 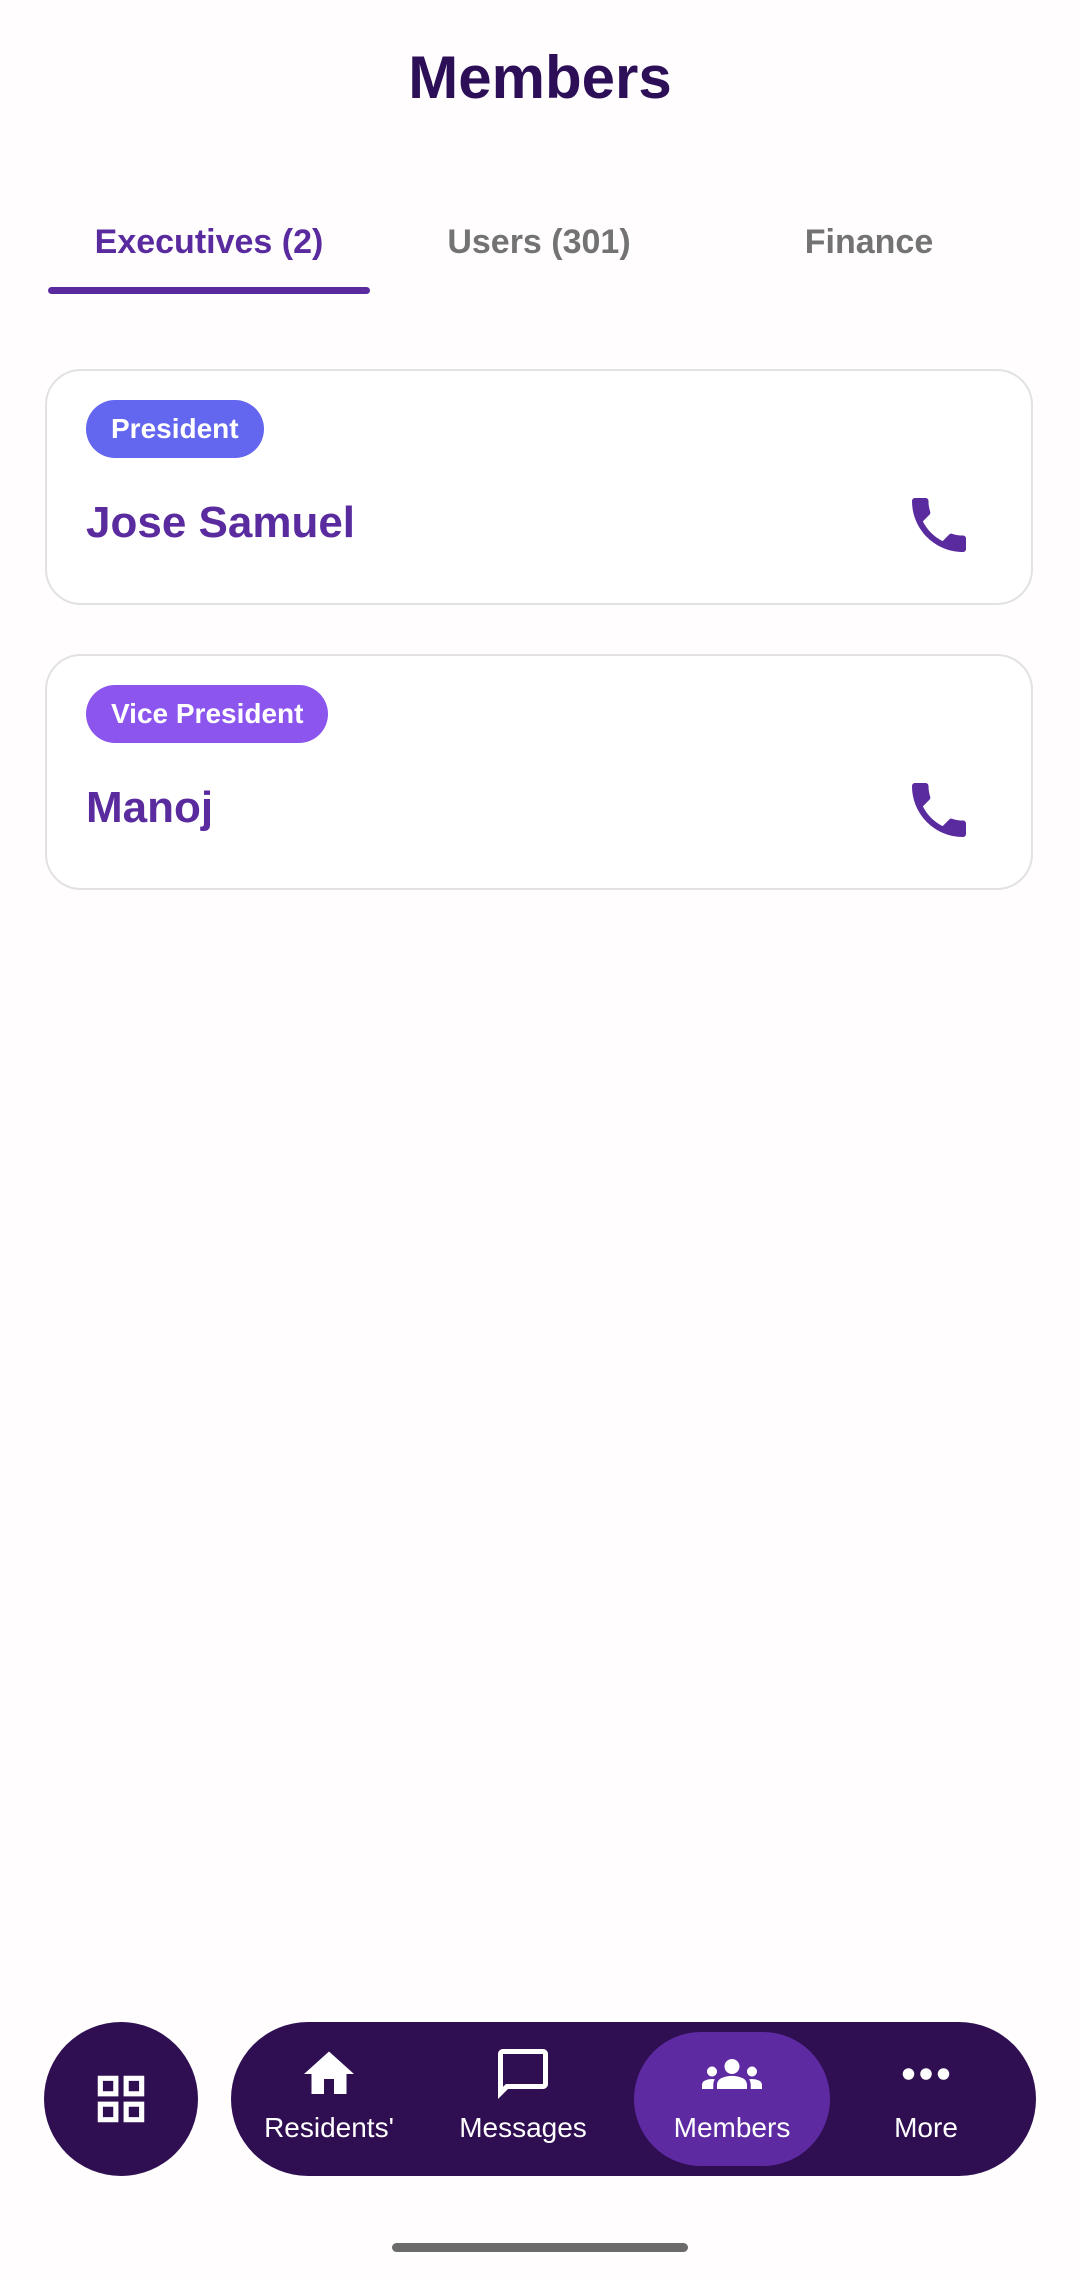 I want to click on executive-card-president: President Jose Samuel, so click(x=539, y=487).